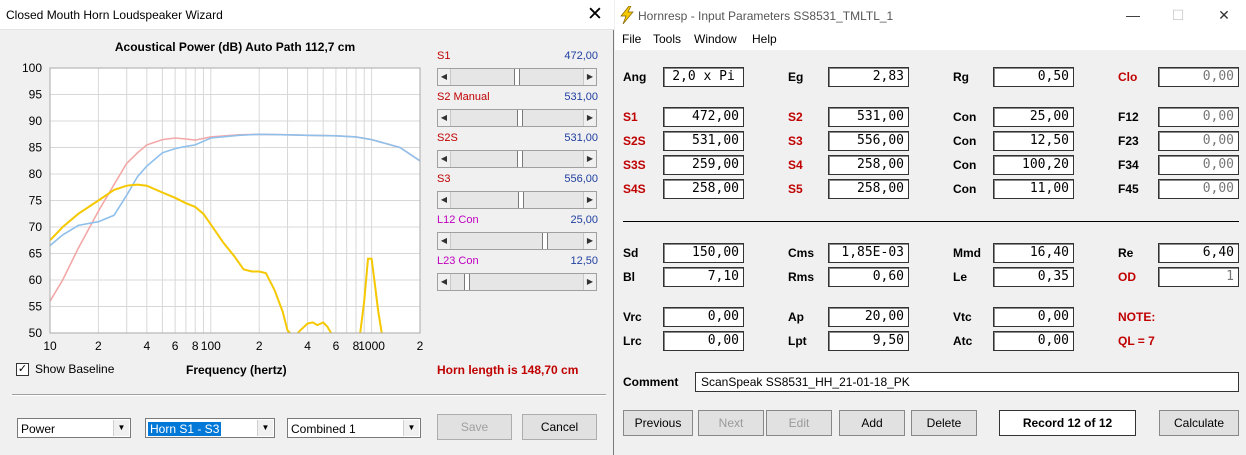 The height and width of the screenshot is (455, 1246). I want to click on param-field: 25,00, so click(1033, 117).